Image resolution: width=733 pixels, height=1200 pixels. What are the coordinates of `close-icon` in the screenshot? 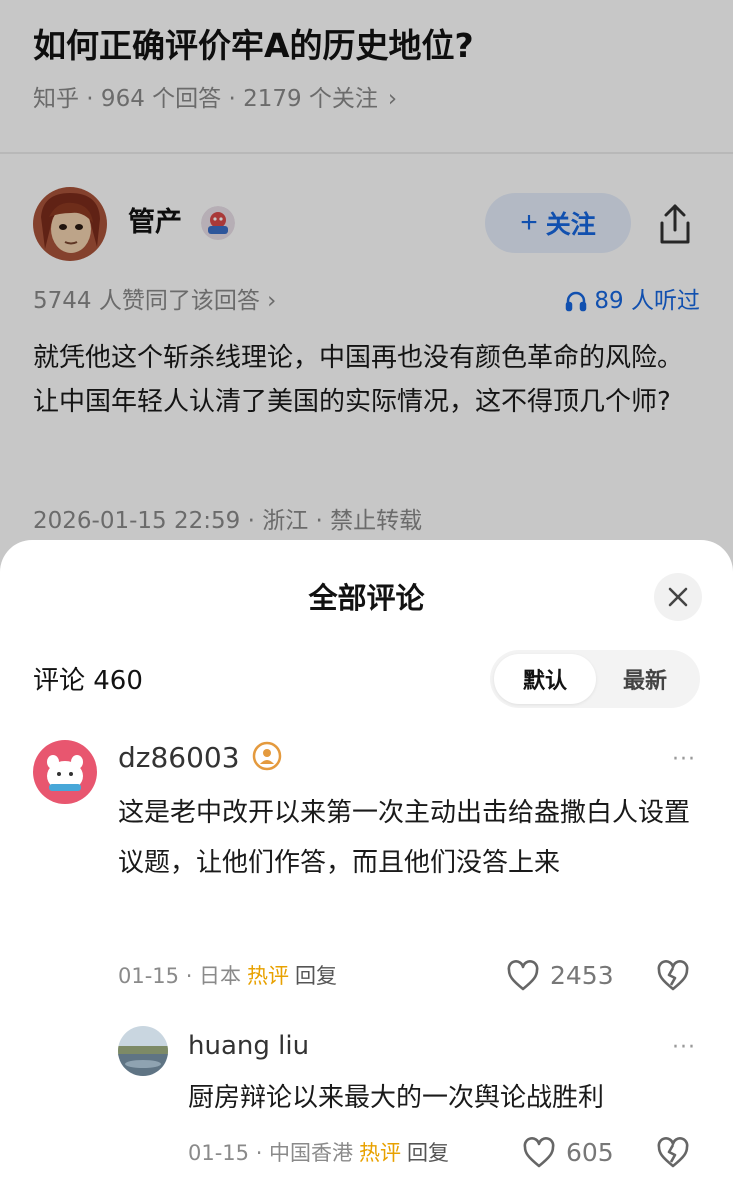 It's located at (678, 597).